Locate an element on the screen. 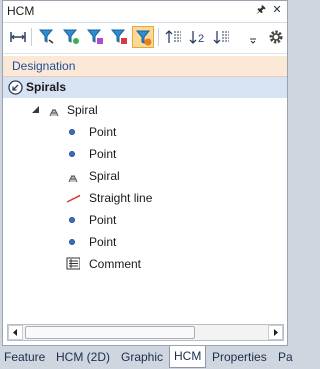  close-icon: ✕ is located at coordinates (277, 10).